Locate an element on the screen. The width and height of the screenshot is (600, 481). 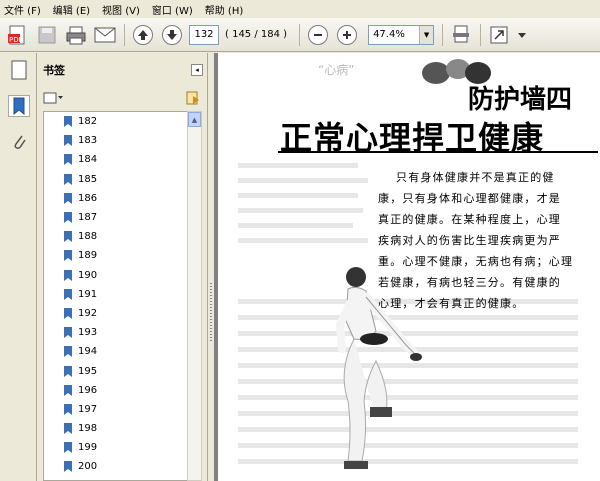
save-button is located at coordinates (47, 35).